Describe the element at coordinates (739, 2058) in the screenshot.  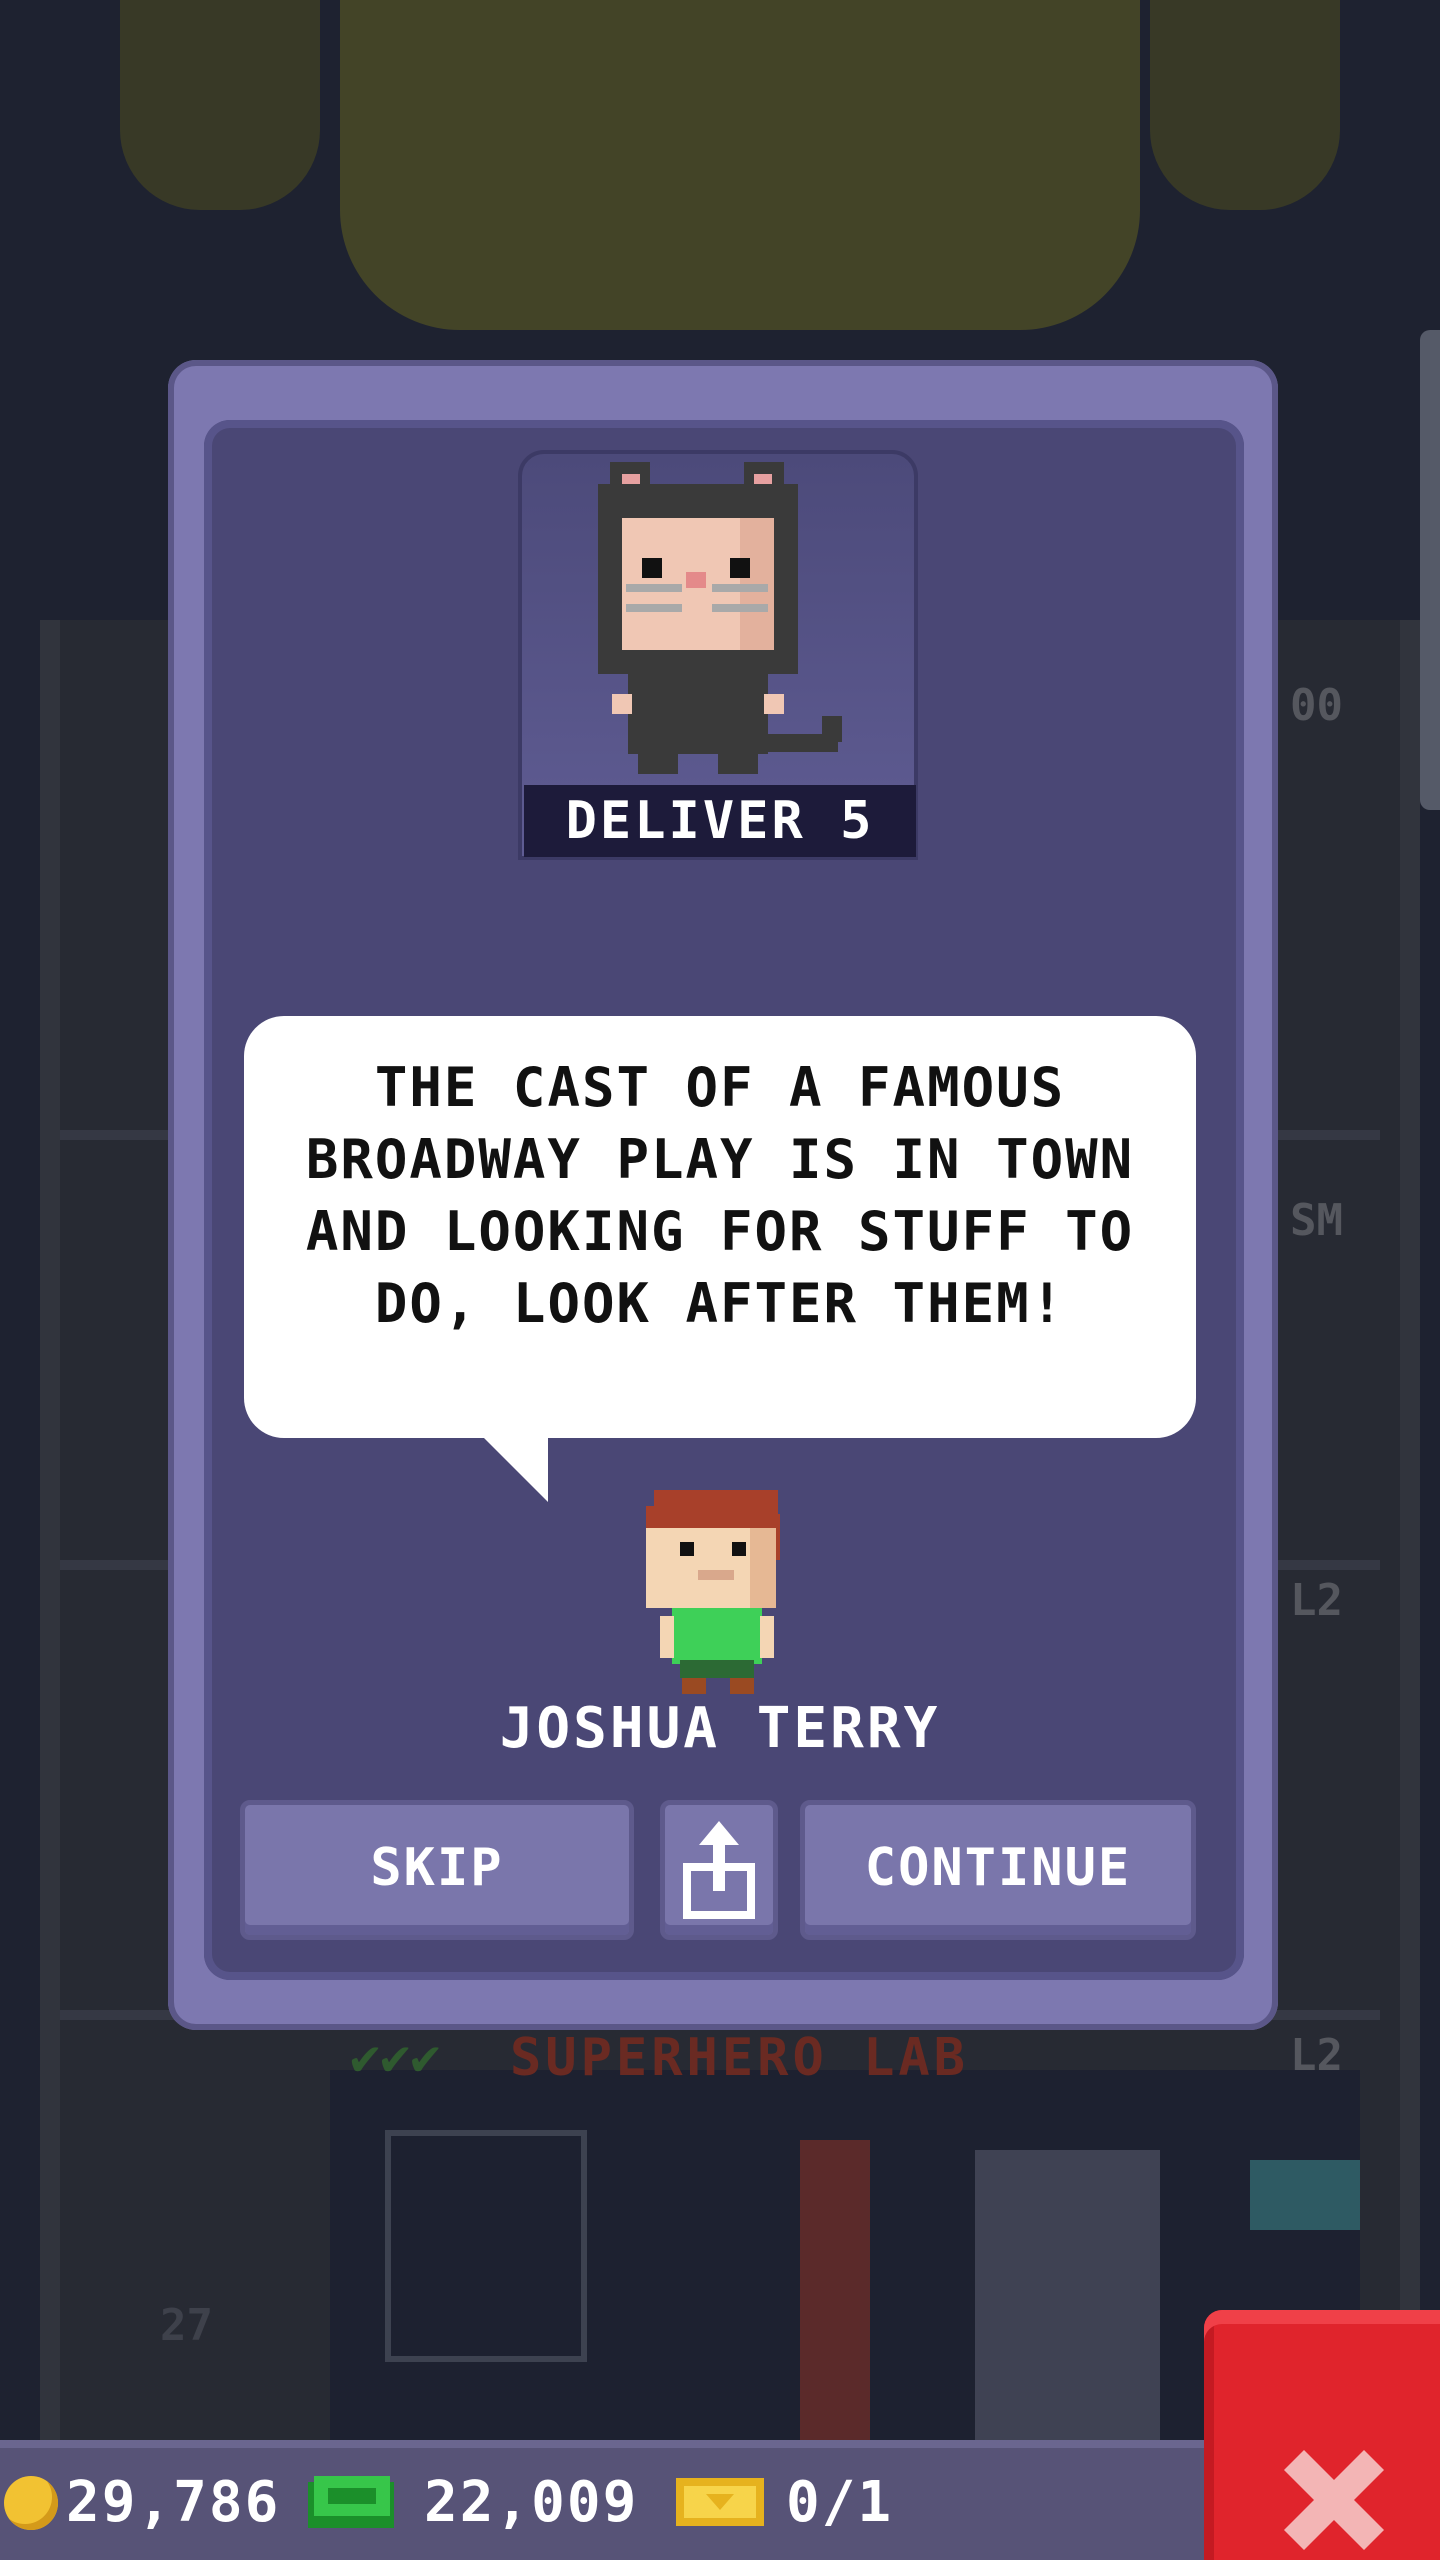
I see `floor-name: SUPERHERO LAB` at that location.